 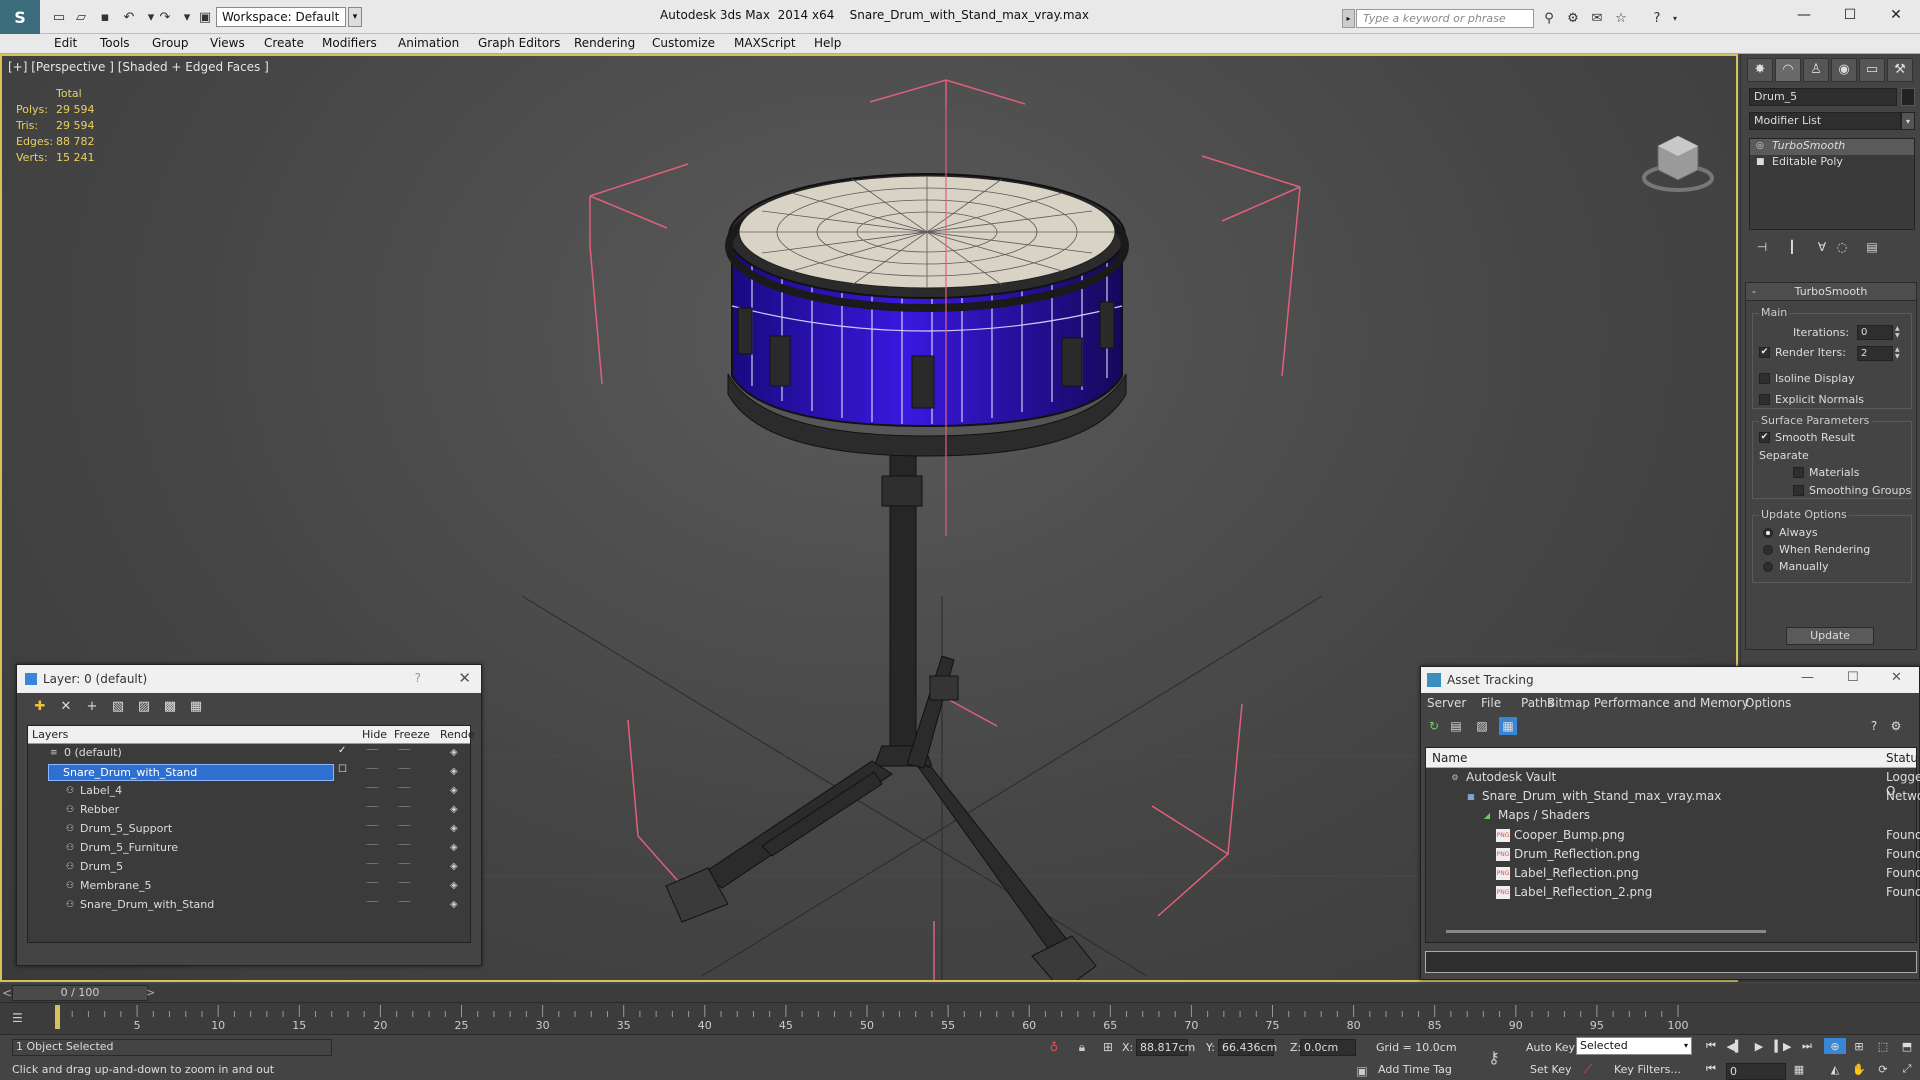 What do you see at coordinates (249, 829) in the screenshot?
I see `layer-row: ⚇ Drum_5_Support ┈┈ ┈┈ ◈` at bounding box center [249, 829].